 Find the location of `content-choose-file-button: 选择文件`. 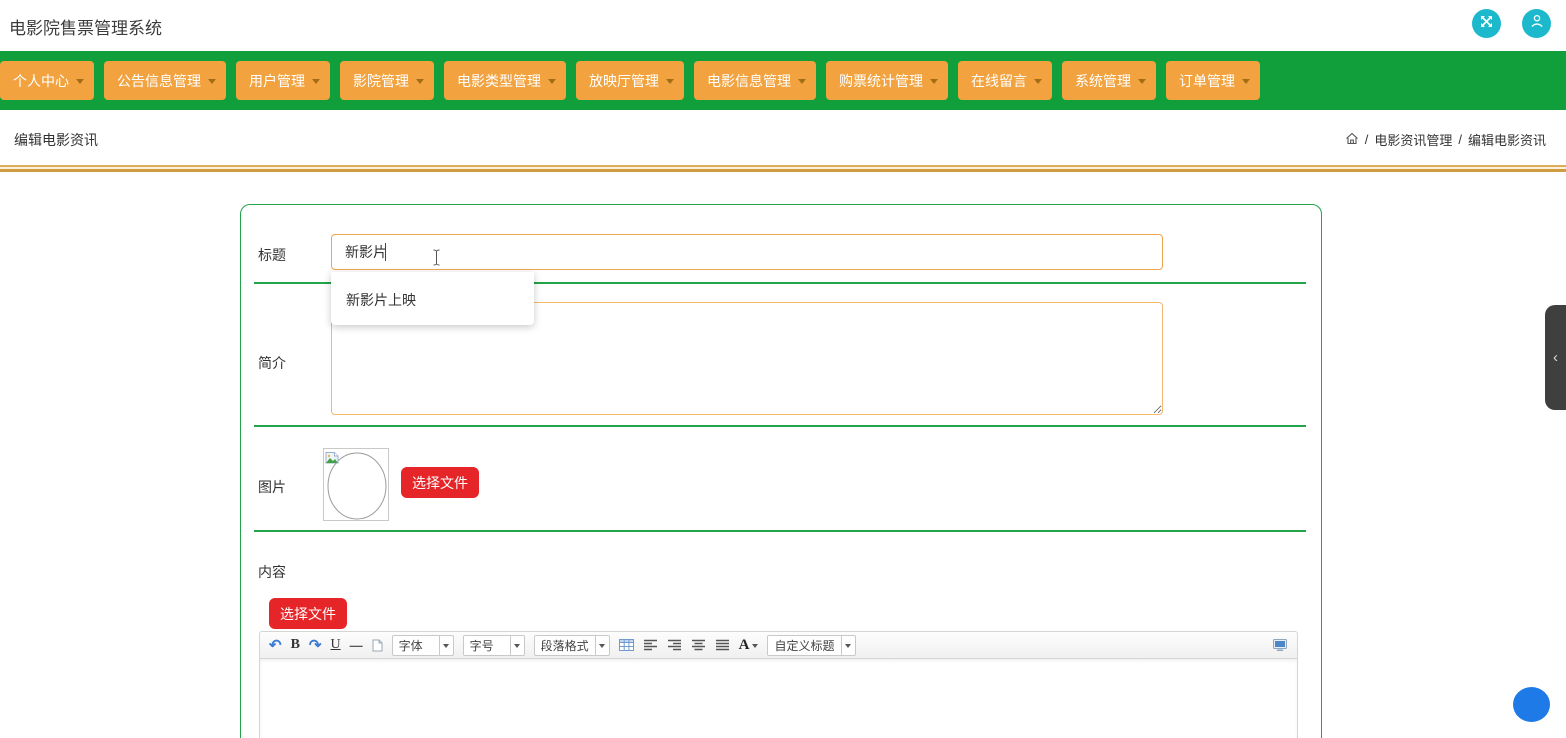

content-choose-file-button: 选择文件 is located at coordinates (308, 613).